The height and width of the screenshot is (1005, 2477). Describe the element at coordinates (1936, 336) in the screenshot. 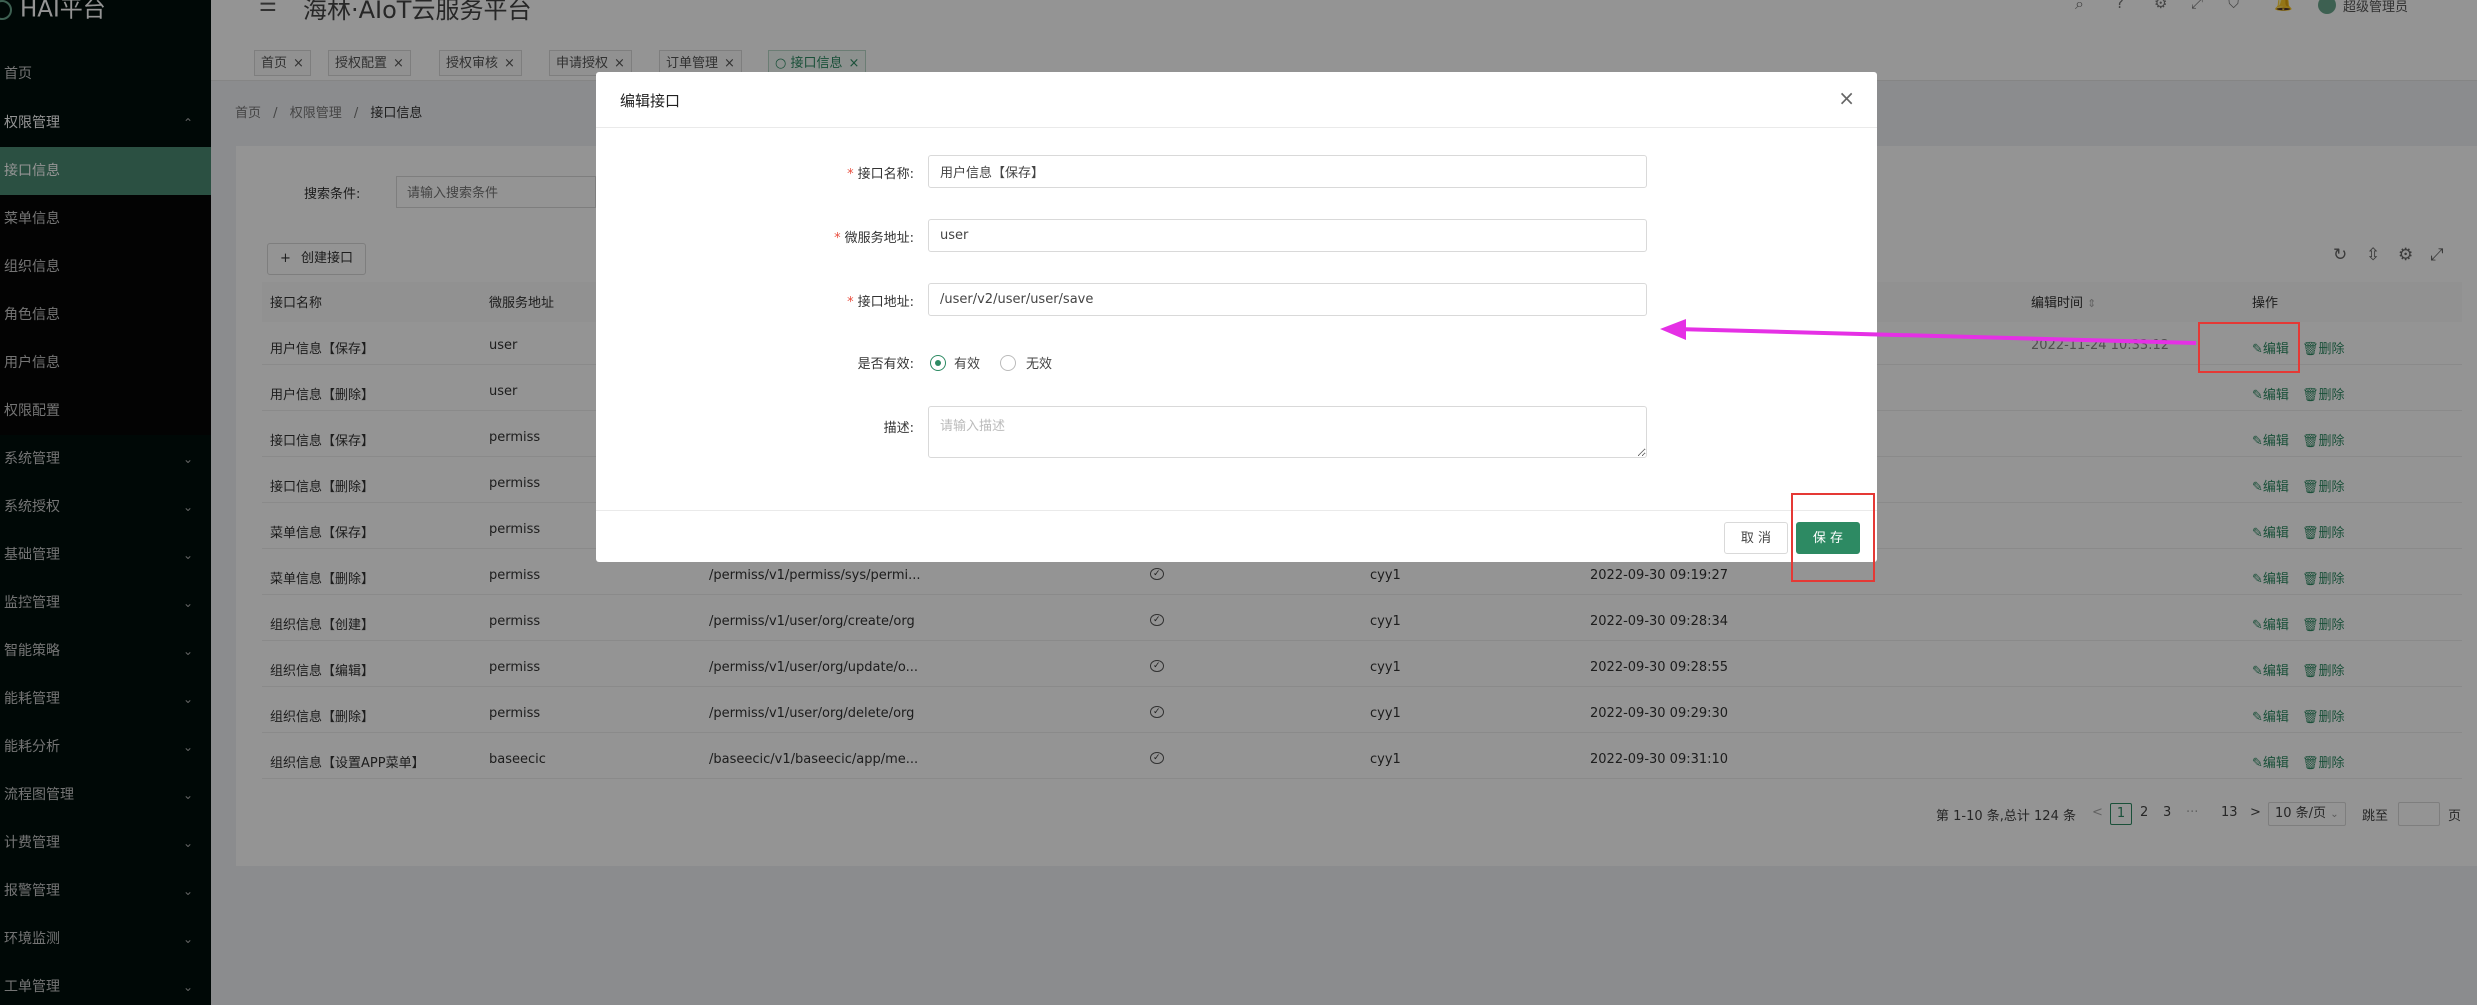

I see `arrow-line` at that location.